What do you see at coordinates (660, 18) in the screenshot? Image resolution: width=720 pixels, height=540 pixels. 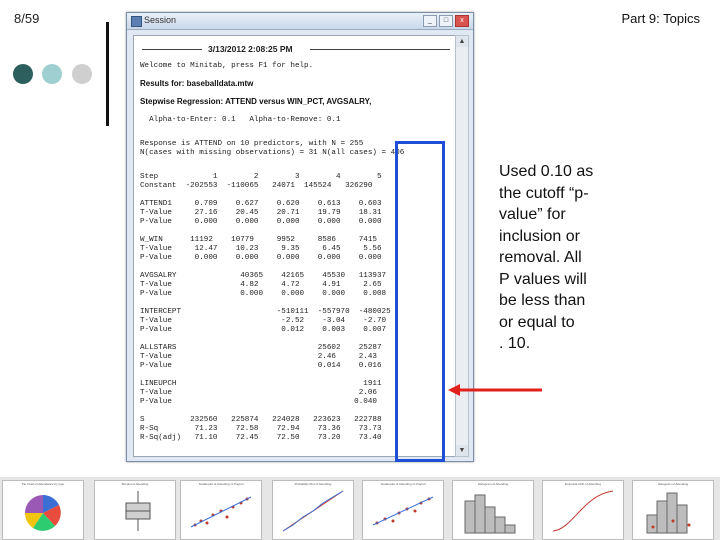 I see `part-title: Part 9: Topics` at bounding box center [660, 18].